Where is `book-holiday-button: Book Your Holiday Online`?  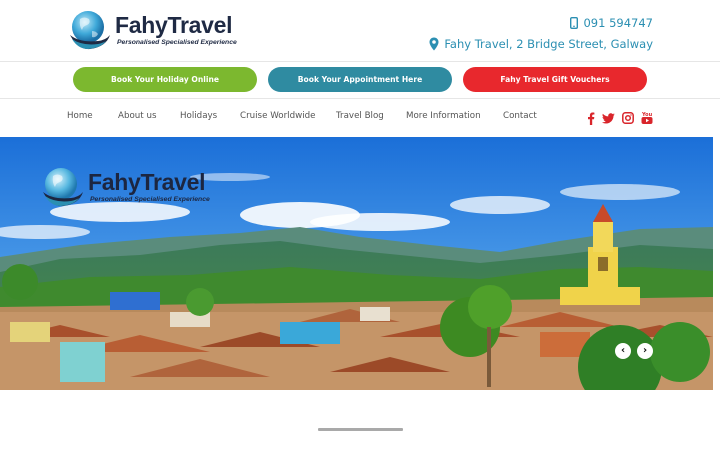 book-holiday-button: Book Your Holiday Online is located at coordinates (165, 79).